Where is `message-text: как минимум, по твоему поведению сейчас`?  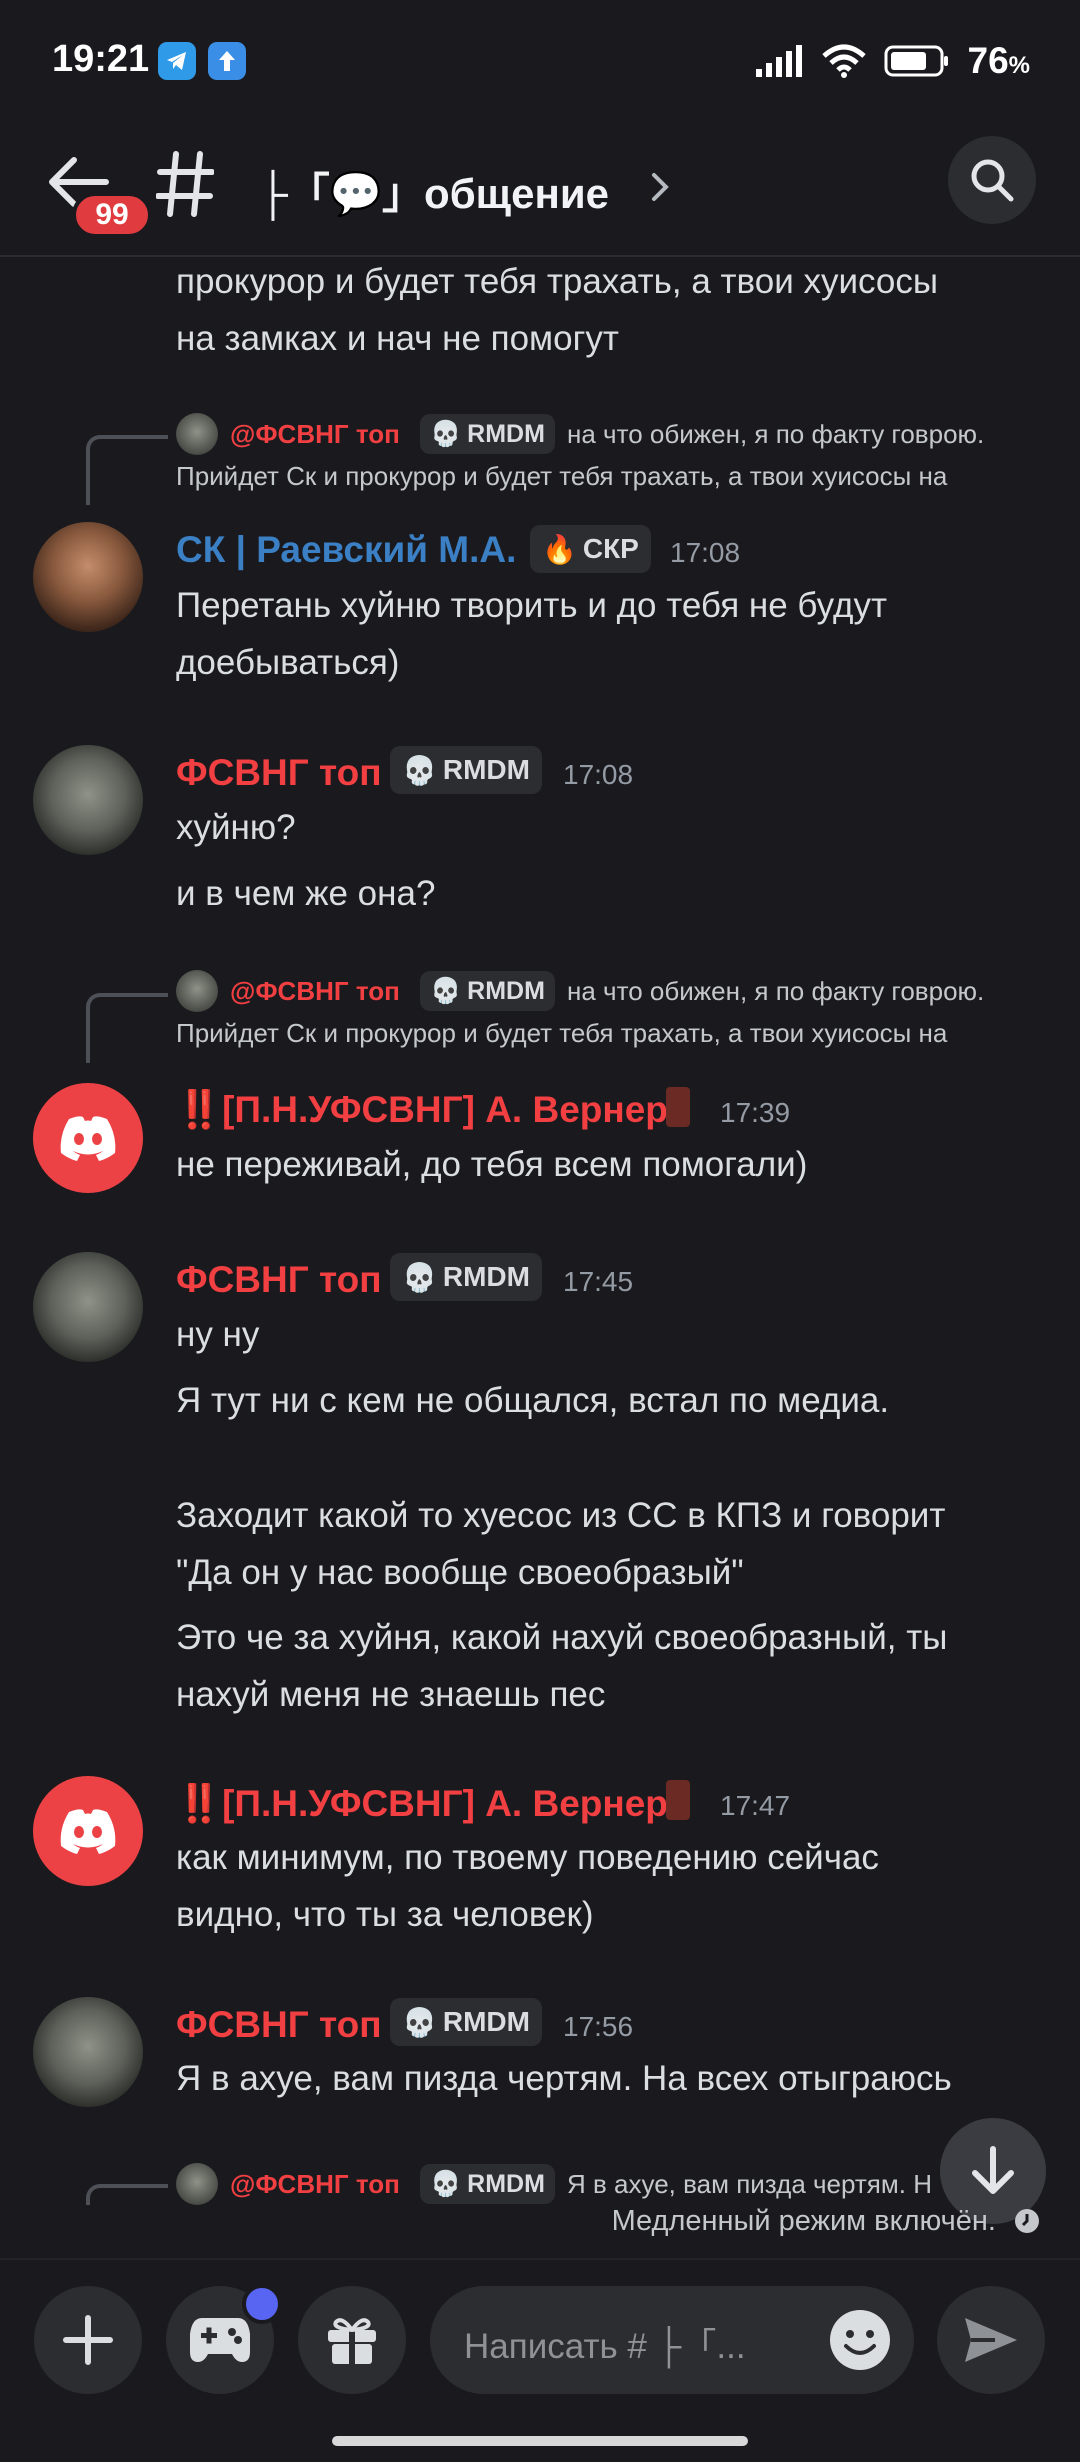 message-text: как минимум, по твоему поведению сейчас is located at coordinates (527, 1857).